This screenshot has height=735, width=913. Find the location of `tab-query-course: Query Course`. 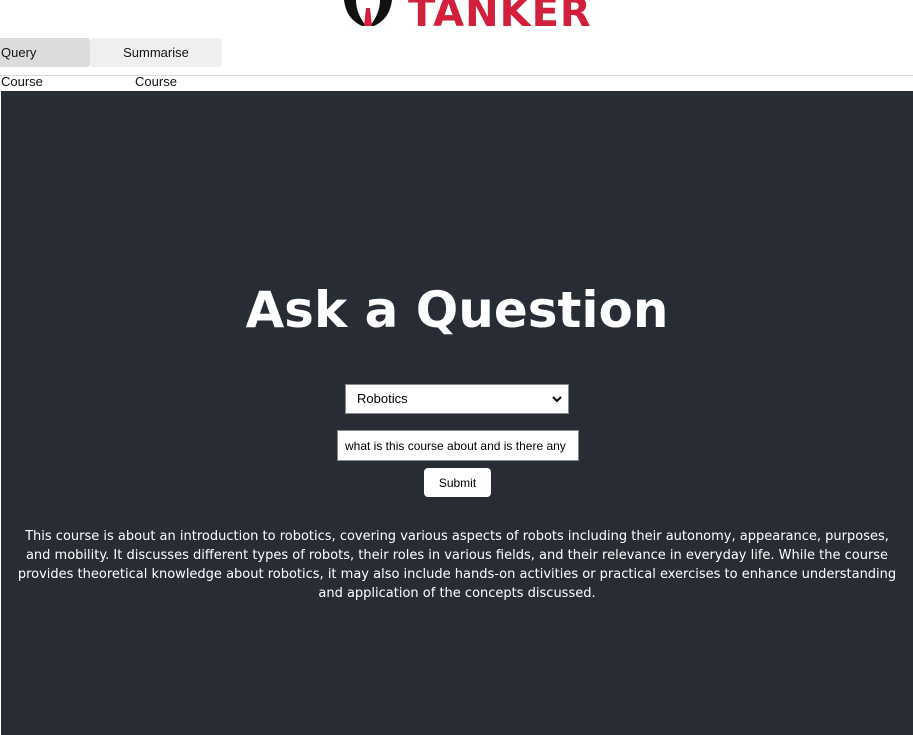

tab-query-course: Query Course is located at coordinates (45, 63).